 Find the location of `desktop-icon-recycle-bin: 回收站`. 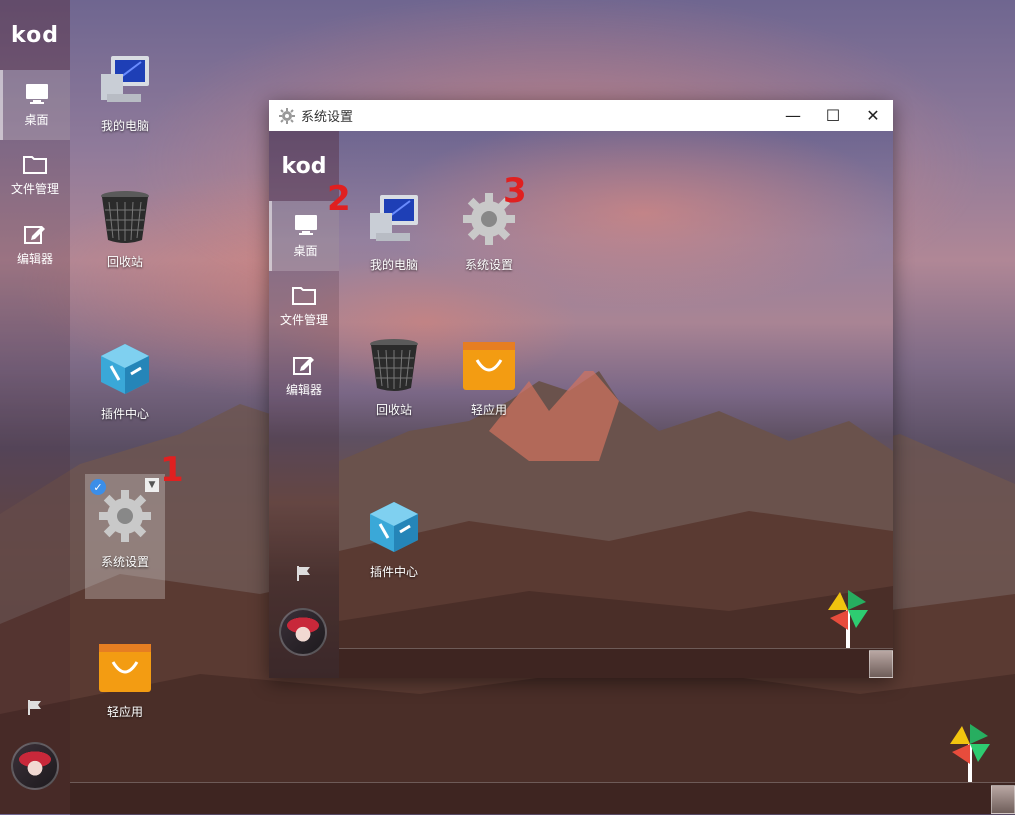

desktop-icon-recycle-bin: 回收站 is located at coordinates (125, 229).